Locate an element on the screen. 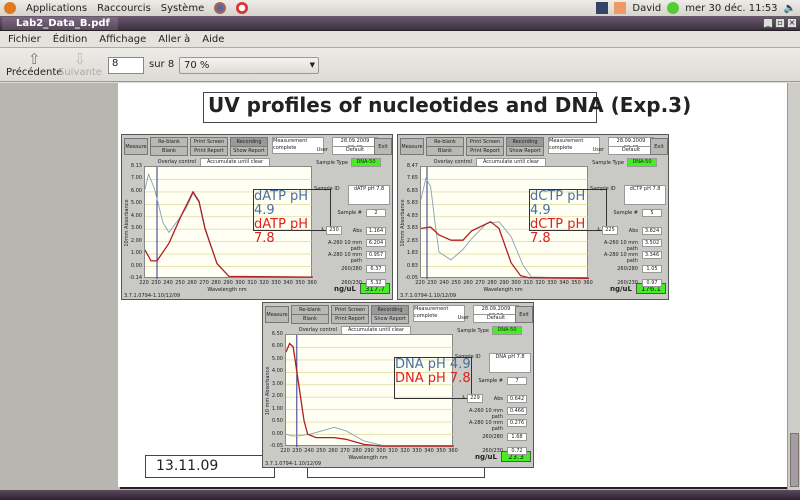 The width and height of the screenshot is (800, 500). y-axis-label: 10 mm Absorbance is located at coordinates (268, 391).